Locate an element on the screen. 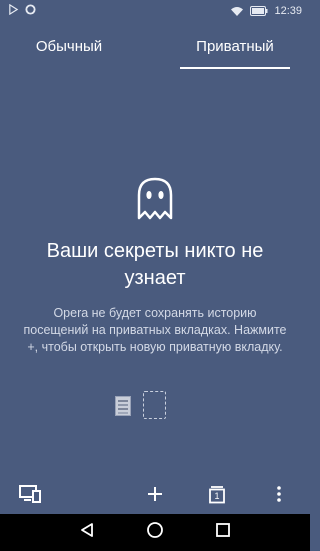 This screenshot has height=551, width=320. devices-button is located at coordinates (30, 496).